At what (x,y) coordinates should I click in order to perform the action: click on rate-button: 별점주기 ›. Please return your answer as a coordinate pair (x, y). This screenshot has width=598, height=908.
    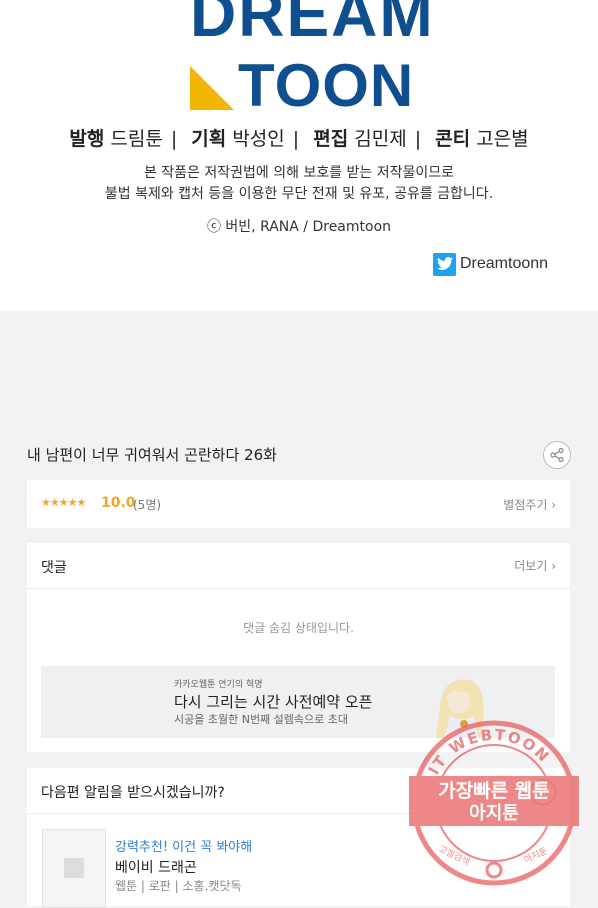
    Looking at the image, I should click on (529, 504).